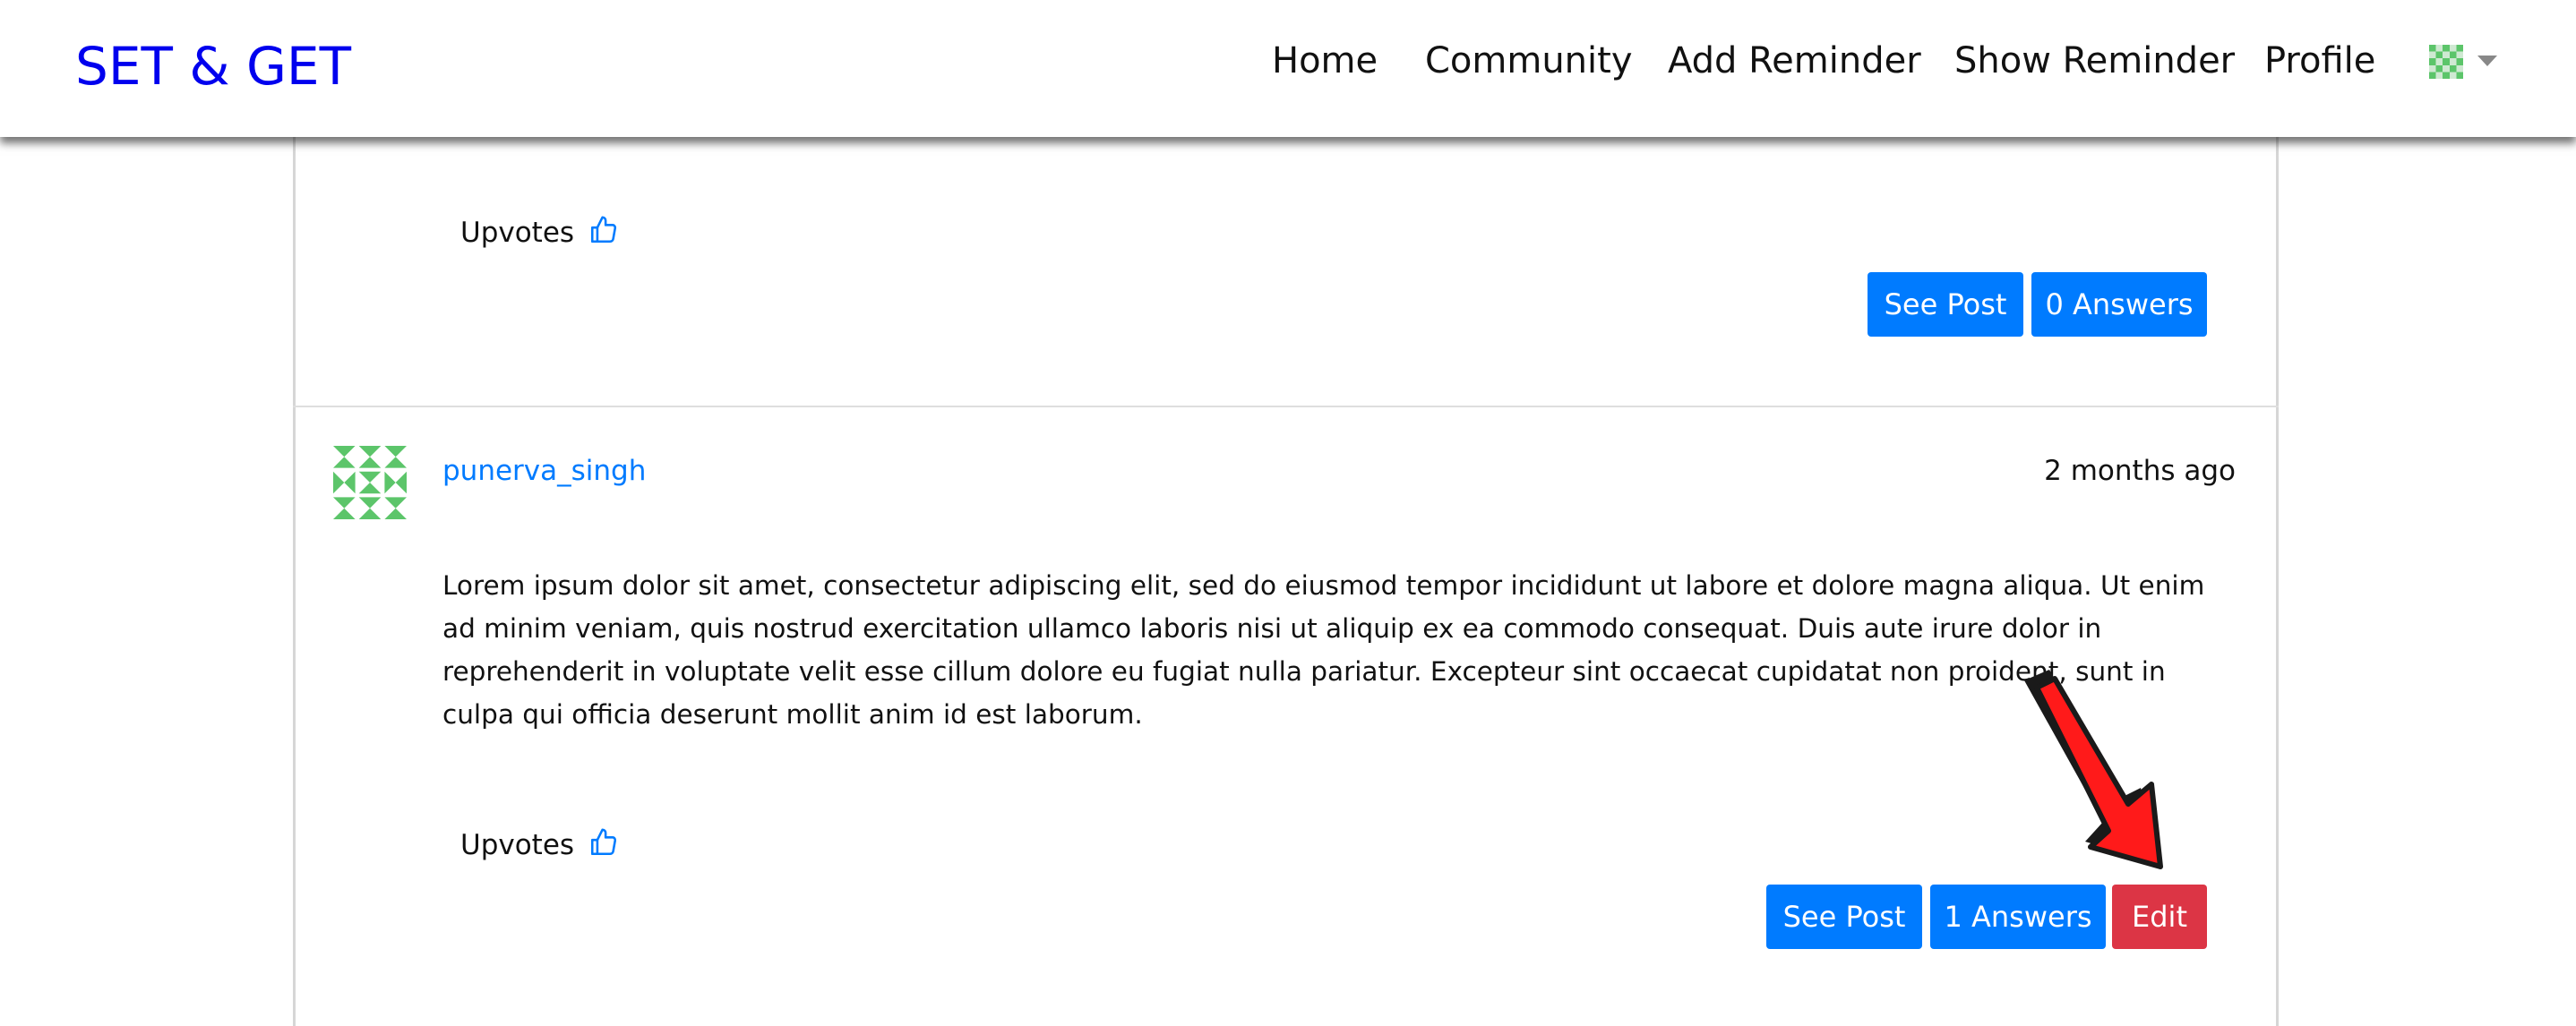 This screenshot has height=1026, width=2576. I want to click on post-2-answers-button: 1 Answers, so click(2018, 917).